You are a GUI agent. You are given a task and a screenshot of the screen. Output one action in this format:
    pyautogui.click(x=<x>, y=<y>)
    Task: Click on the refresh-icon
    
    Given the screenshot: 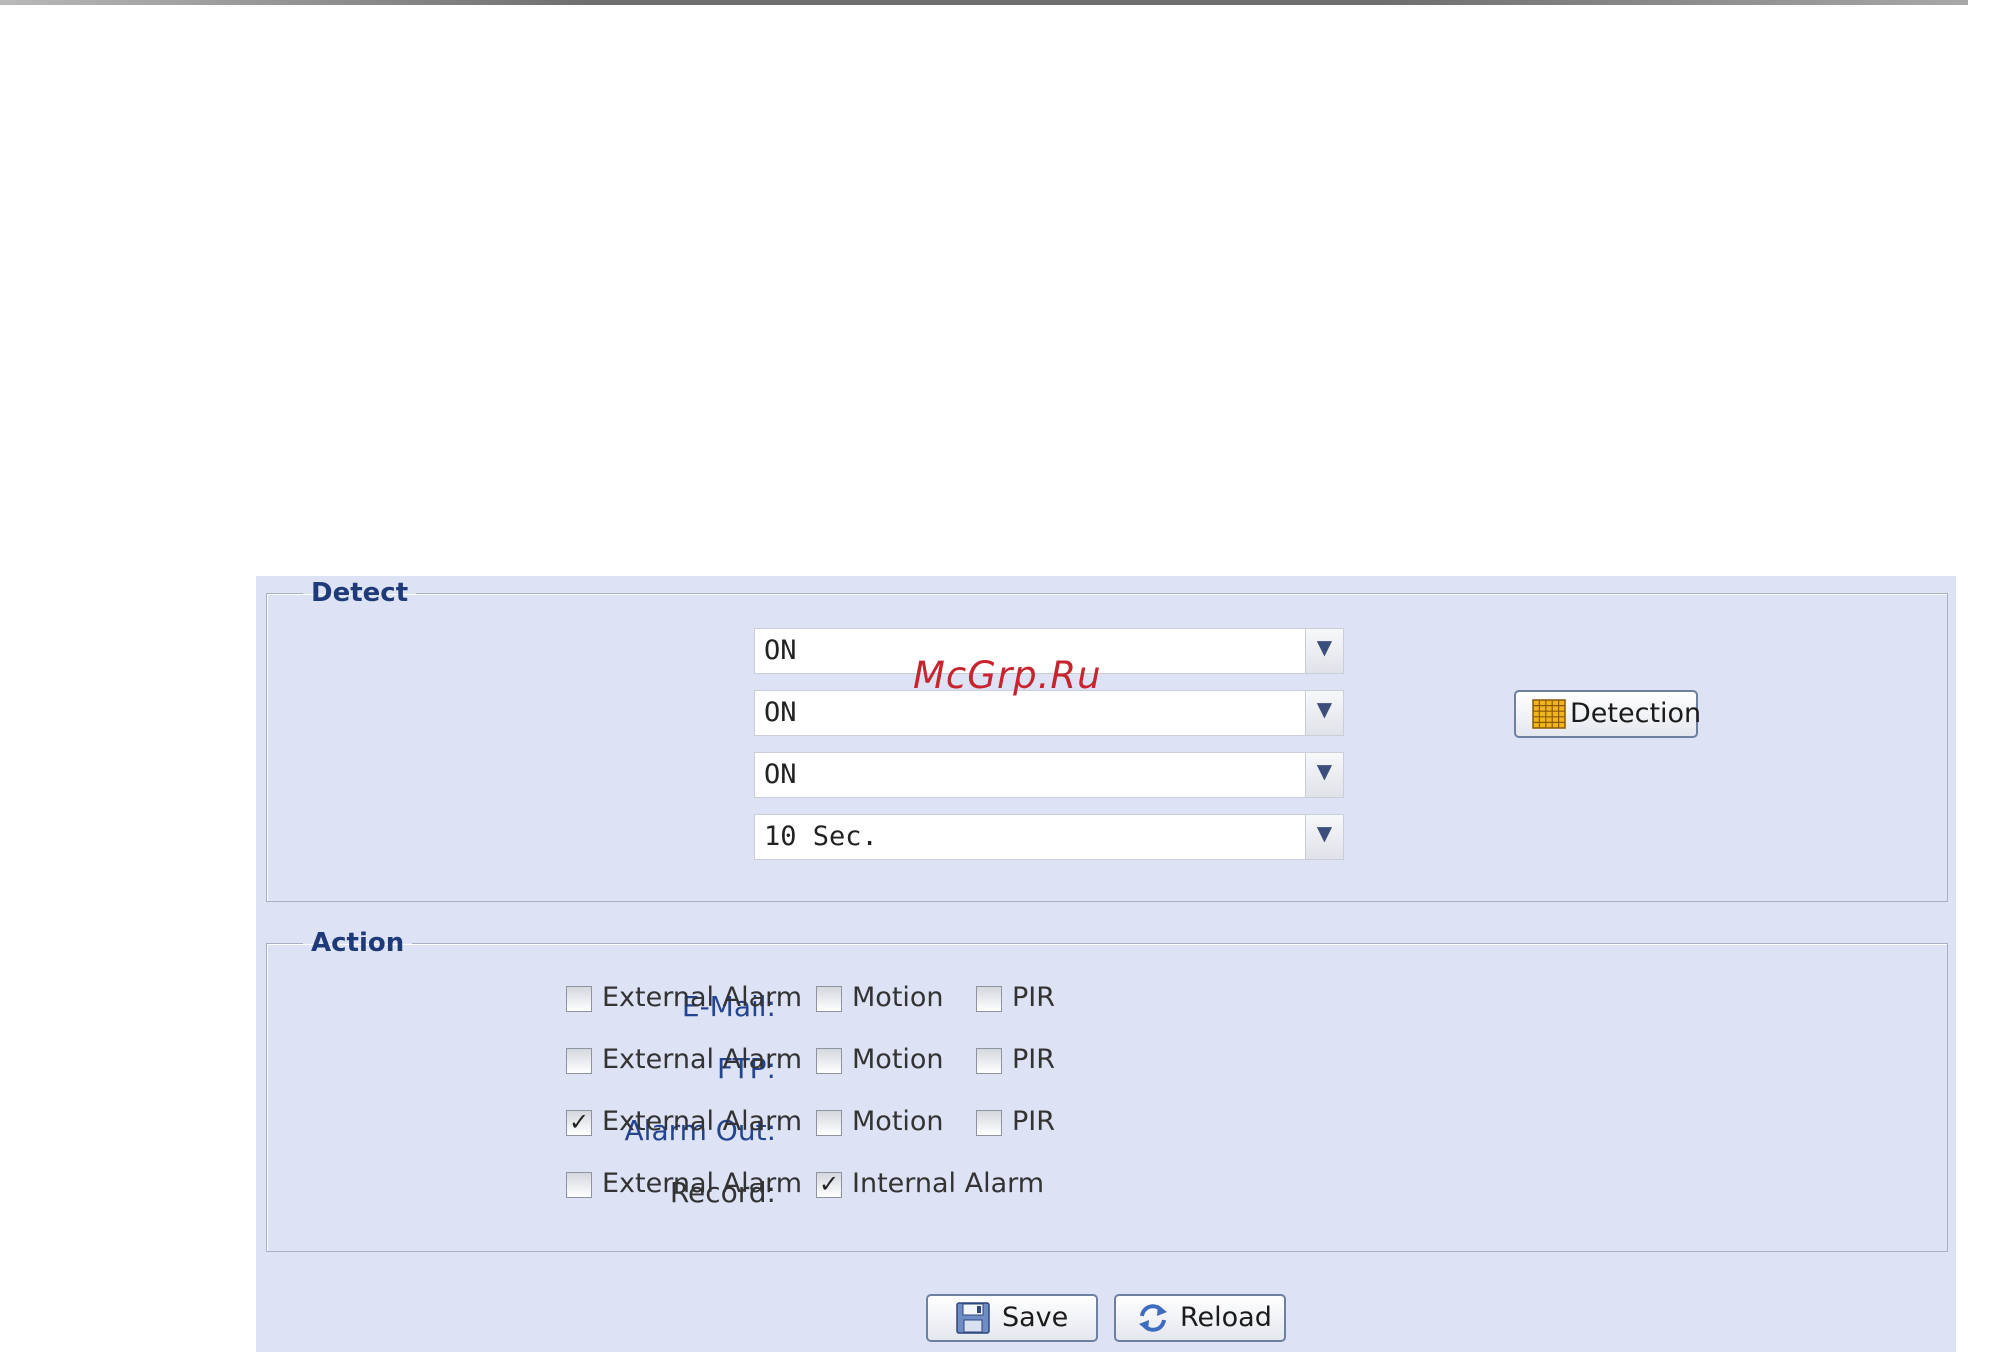 What is the action you would take?
    pyautogui.click(x=1153, y=1321)
    